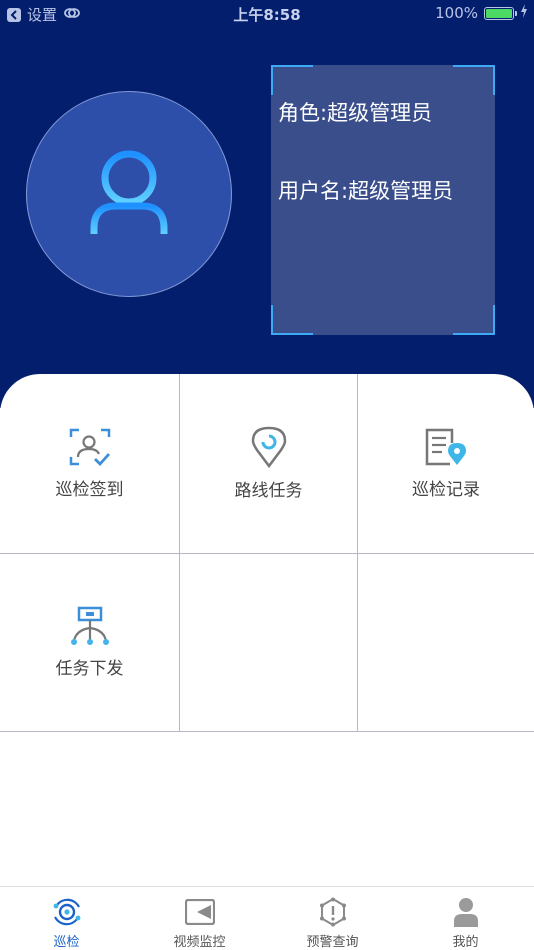 This screenshot has height=950, width=534. Describe the element at coordinates (355, 113) in the screenshot. I see `role-text: 角色:超级管理员` at that location.